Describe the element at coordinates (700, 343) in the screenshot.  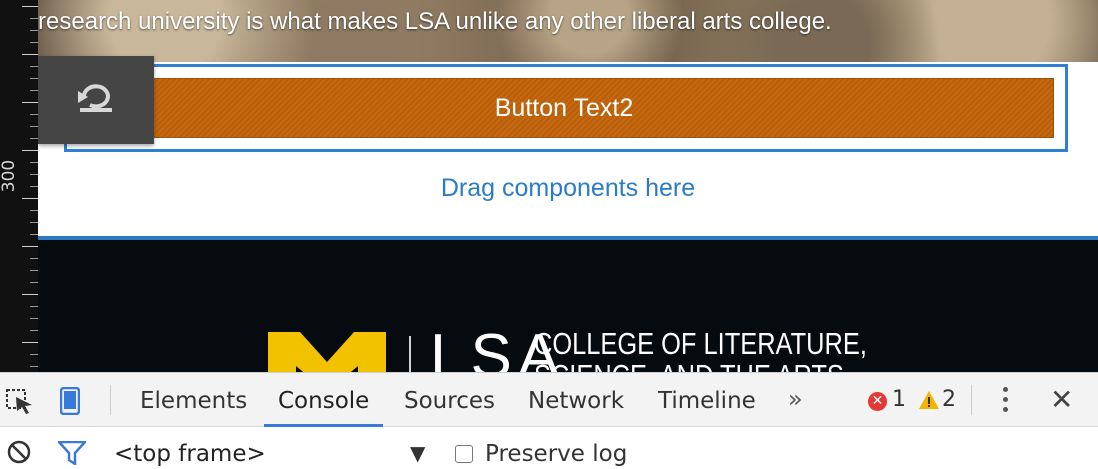
I see `college-name-line1: COLLEGE OF LITERATURE,` at that location.